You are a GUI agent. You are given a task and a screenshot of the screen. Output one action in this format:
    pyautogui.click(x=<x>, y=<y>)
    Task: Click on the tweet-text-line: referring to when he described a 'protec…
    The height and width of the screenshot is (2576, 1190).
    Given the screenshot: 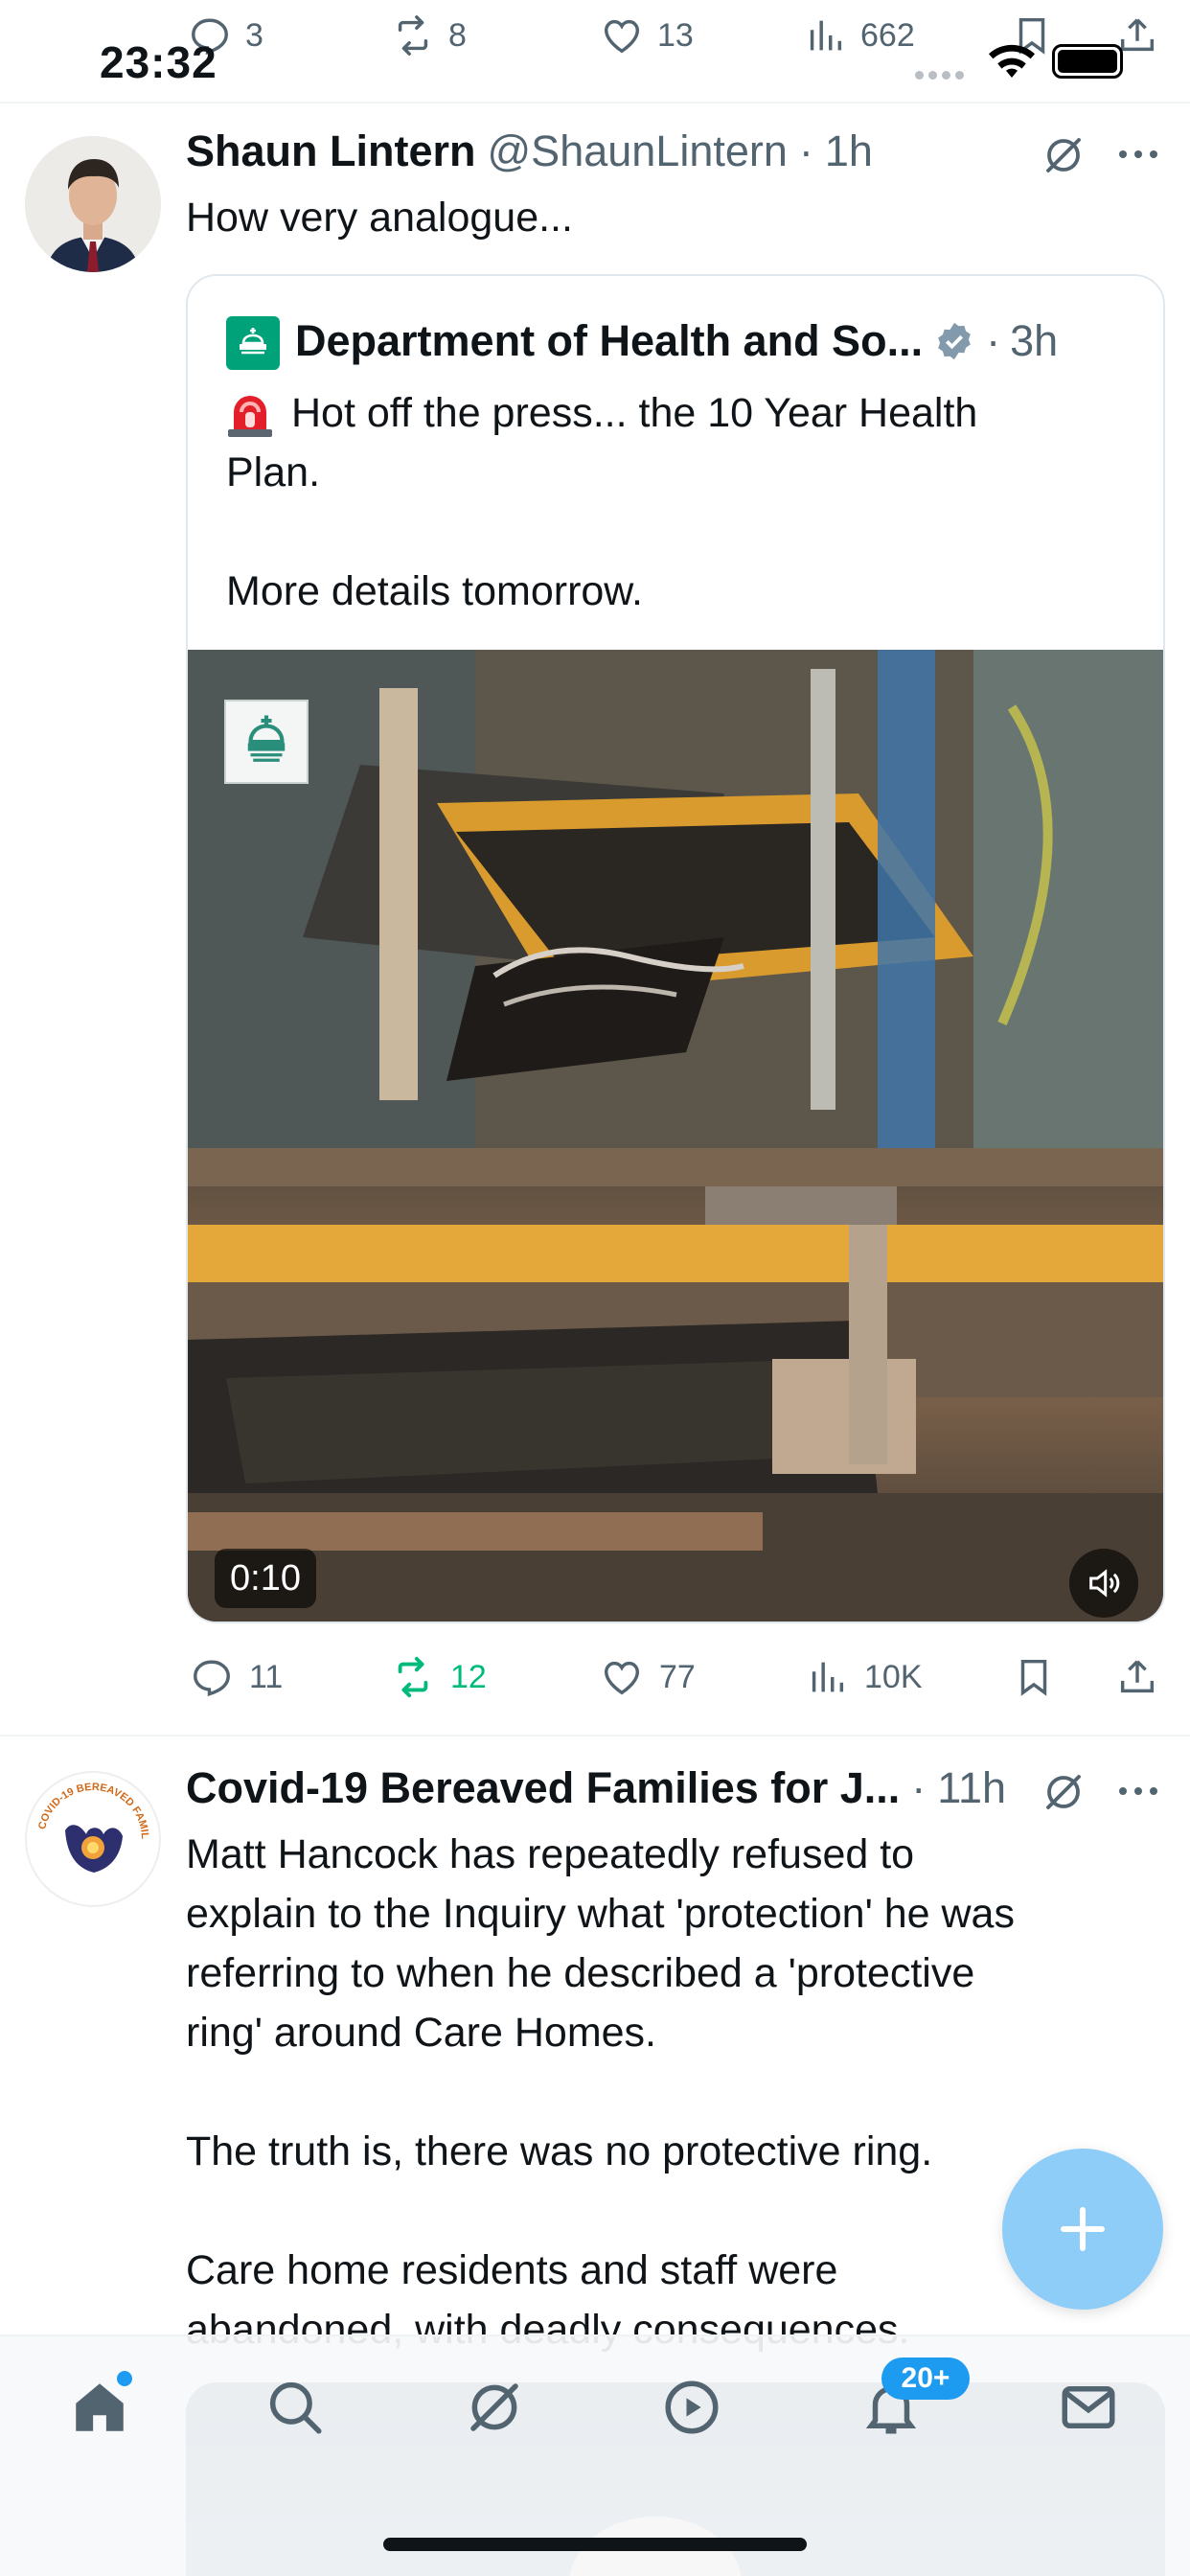 What is the action you would take?
    pyautogui.click(x=580, y=1973)
    